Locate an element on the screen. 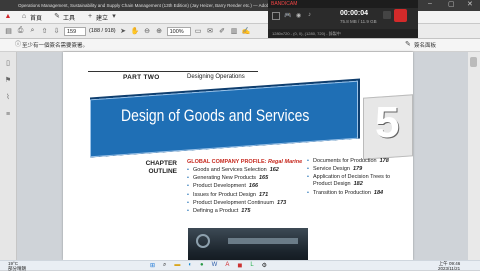 This screenshot has width=480, height=271. edge-icon: ◐ is located at coordinates (190, 265).